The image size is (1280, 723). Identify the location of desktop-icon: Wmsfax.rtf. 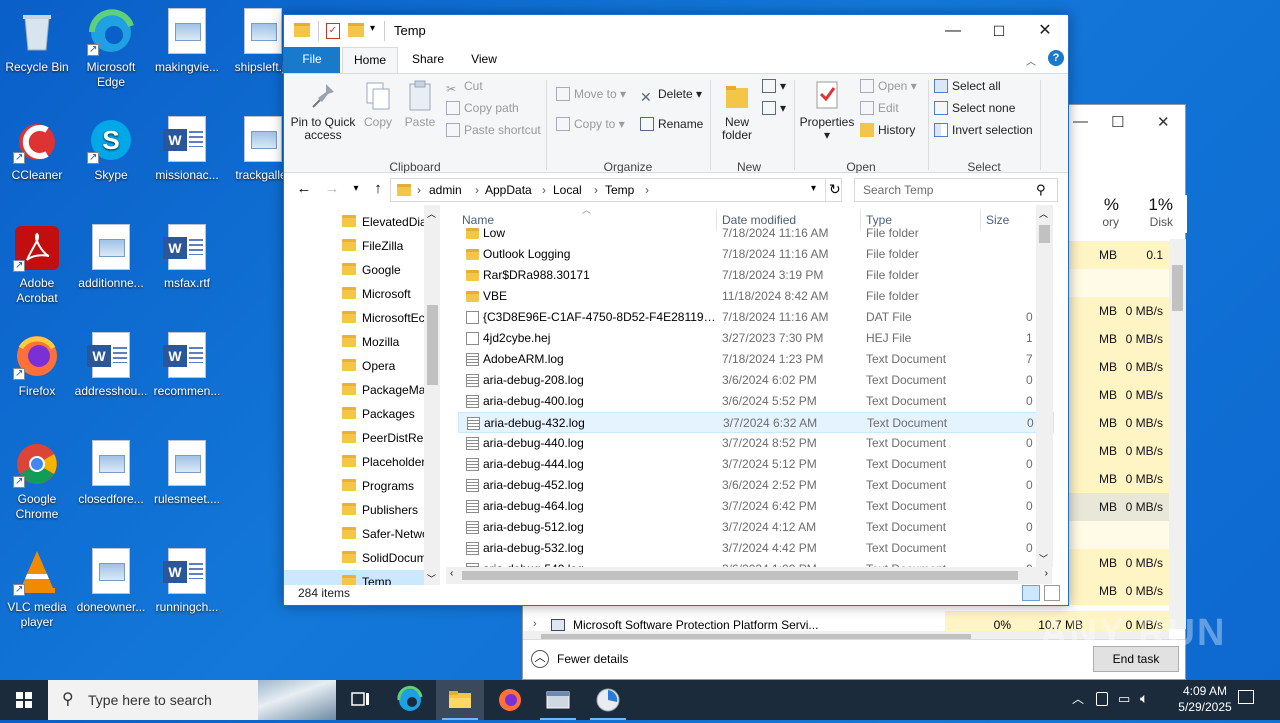
(187, 257).